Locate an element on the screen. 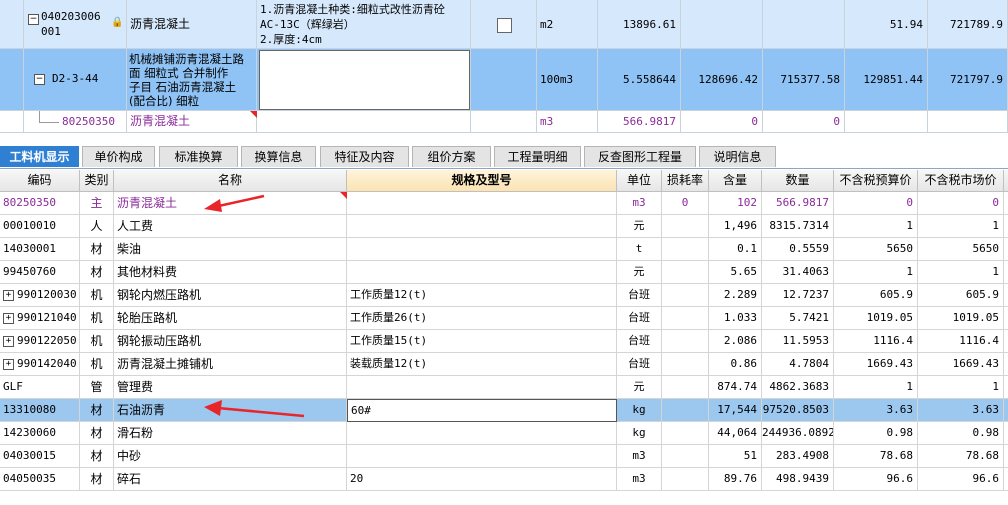 This screenshot has width=1008, height=505. cell-type: 管 is located at coordinates (97, 387).